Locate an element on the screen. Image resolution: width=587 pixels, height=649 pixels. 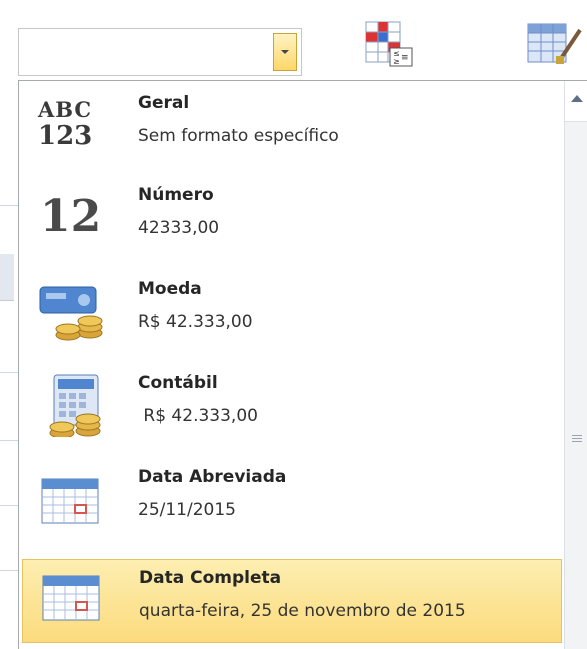
format-item-number: 12 Número 42333,00 is located at coordinates (292, 223).